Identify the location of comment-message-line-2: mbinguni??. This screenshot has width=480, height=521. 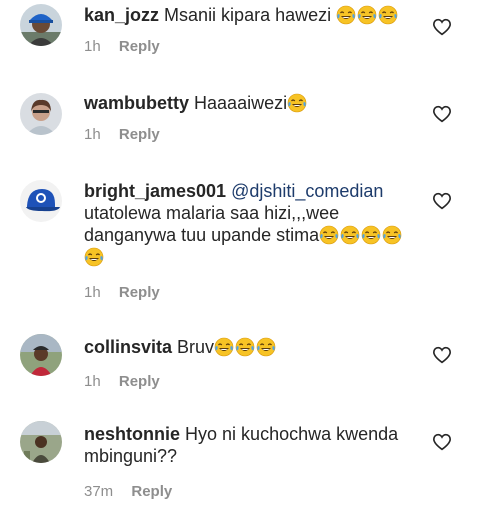
(131, 456).